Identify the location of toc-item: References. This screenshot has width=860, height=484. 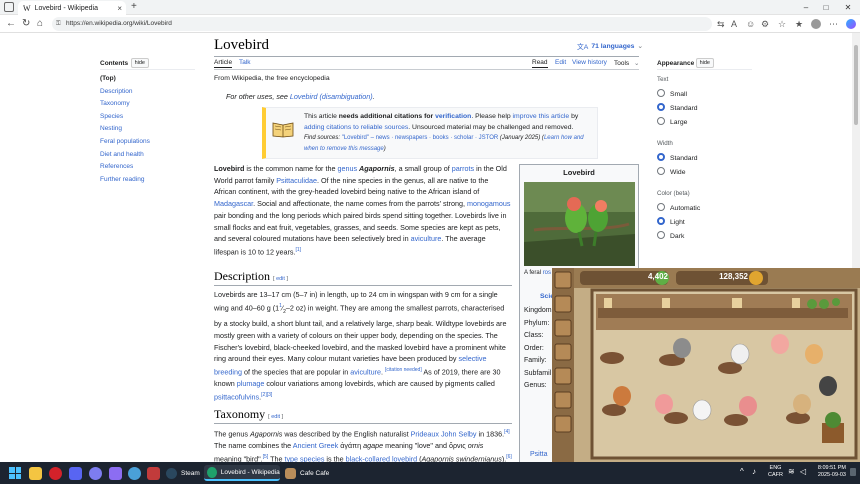
(116, 166).